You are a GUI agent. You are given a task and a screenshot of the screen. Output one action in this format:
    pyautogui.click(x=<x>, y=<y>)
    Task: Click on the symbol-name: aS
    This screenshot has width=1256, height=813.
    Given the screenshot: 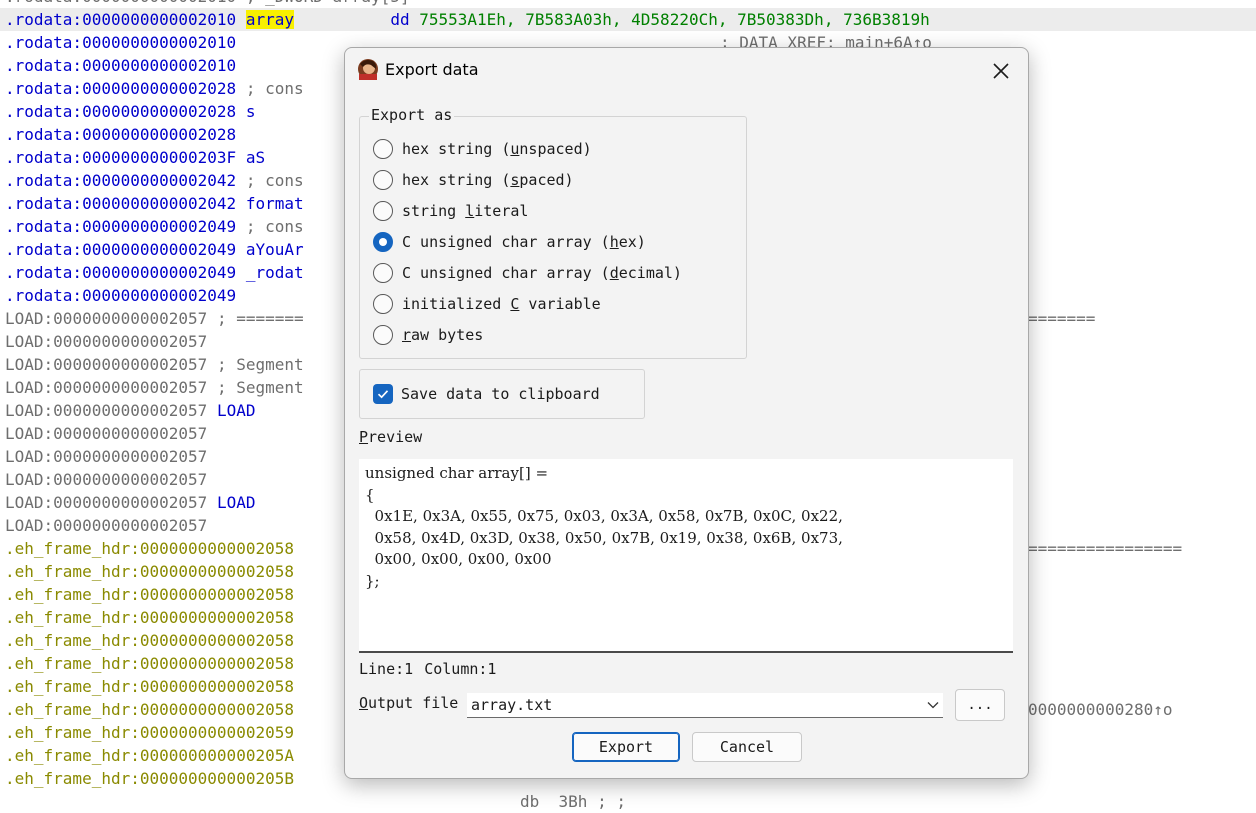 What is the action you would take?
    pyautogui.click(x=255, y=157)
    